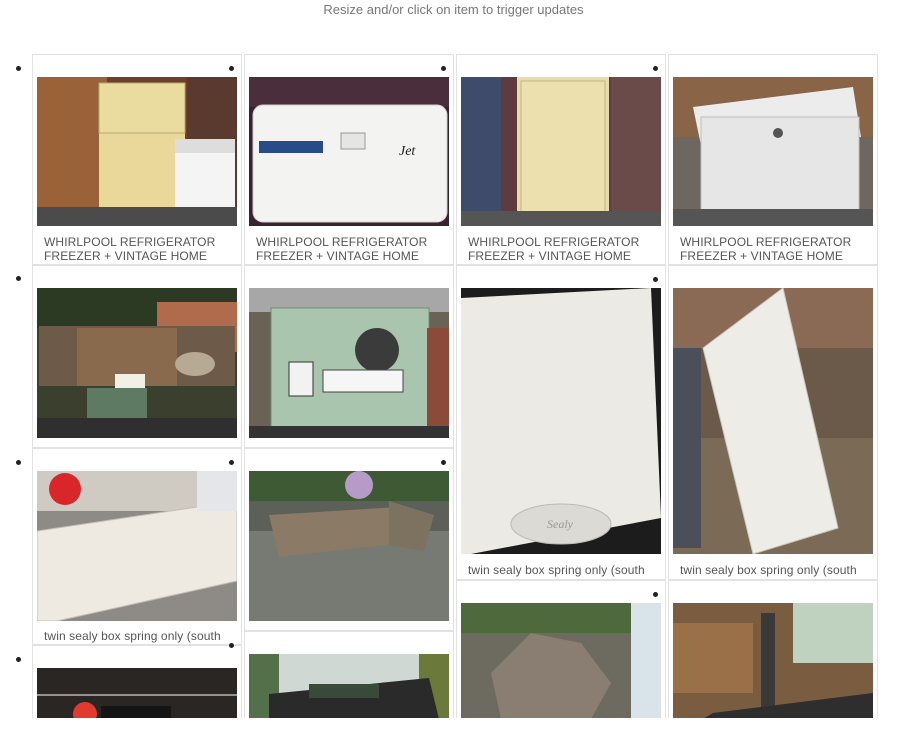 The height and width of the screenshot is (750, 907). I want to click on rock-pile-photo, so click(561, 660).